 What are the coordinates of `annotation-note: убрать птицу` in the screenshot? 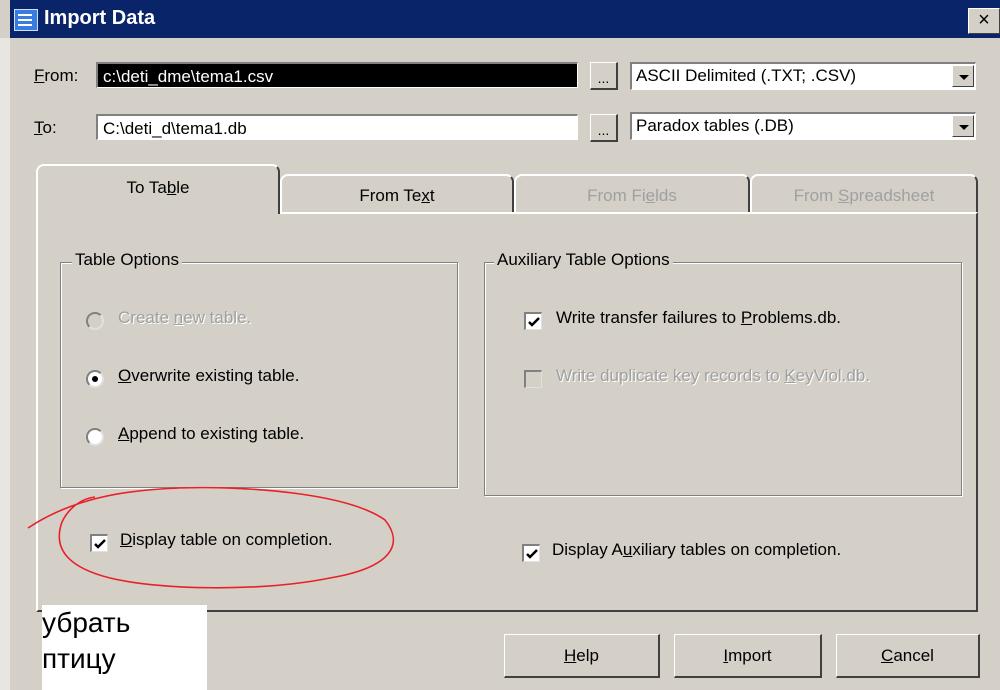 It's located at (124, 647).